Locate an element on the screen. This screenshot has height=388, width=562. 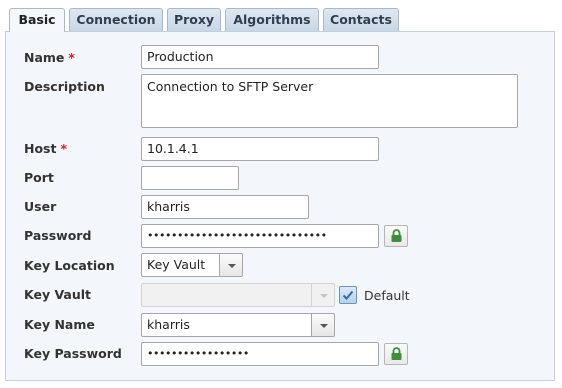
checkmark-icon is located at coordinates (348, 295).